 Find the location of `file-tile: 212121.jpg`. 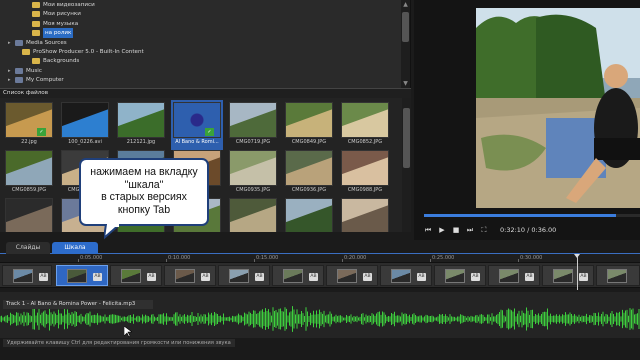

file-tile: 212121.jpg is located at coordinates (141, 125).